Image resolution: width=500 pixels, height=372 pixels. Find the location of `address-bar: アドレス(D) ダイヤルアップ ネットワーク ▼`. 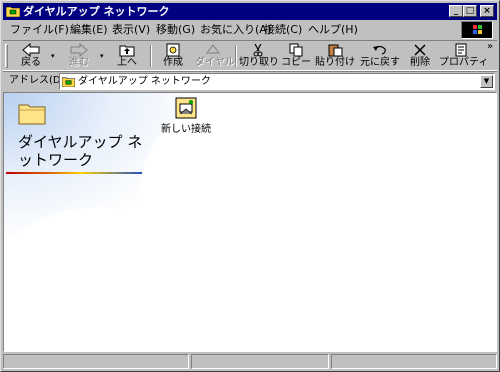

address-bar: アドレス(D) ダイヤルアップ ネットワーク ▼ is located at coordinates (250, 81).